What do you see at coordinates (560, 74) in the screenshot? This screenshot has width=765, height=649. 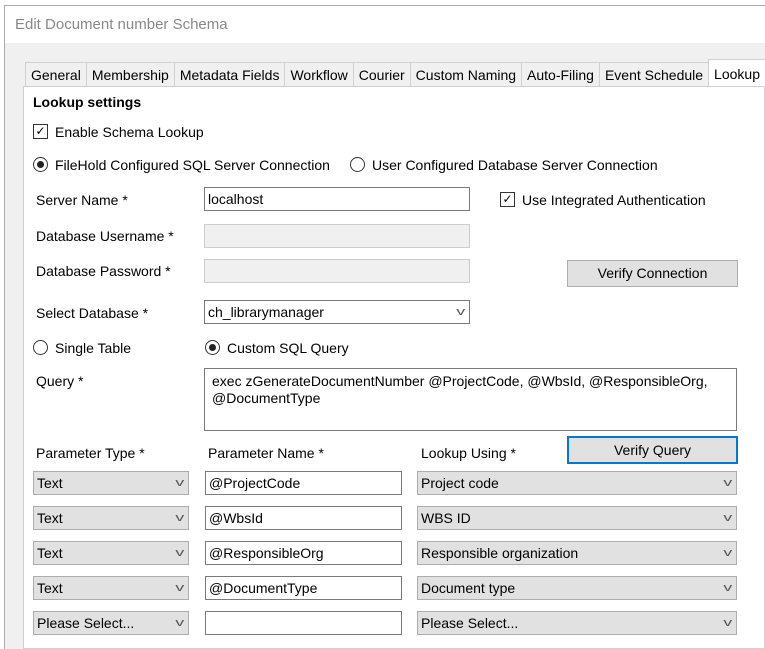 I see `tab-auto-filing: Auto-Filing` at bounding box center [560, 74].